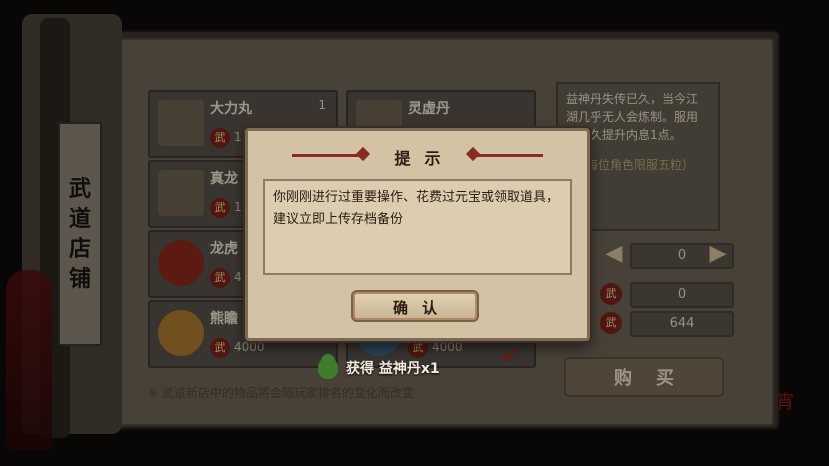 The width and height of the screenshot is (829, 466). Describe the element at coordinates (328, 368) in the screenshot. I see `gourd-icon` at that location.